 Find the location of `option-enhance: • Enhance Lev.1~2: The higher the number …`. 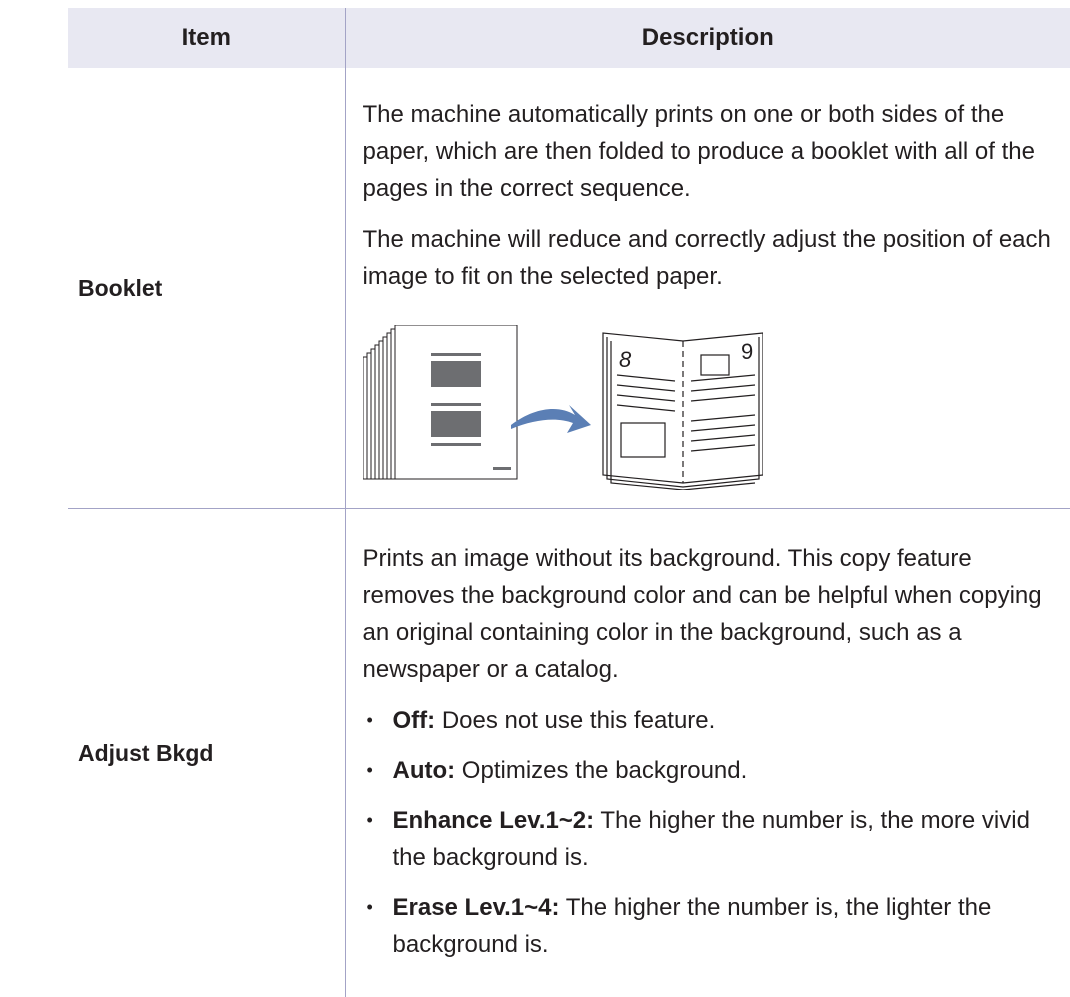

option-enhance: • Enhance Lev.1~2: The higher the number … is located at coordinates (698, 839).